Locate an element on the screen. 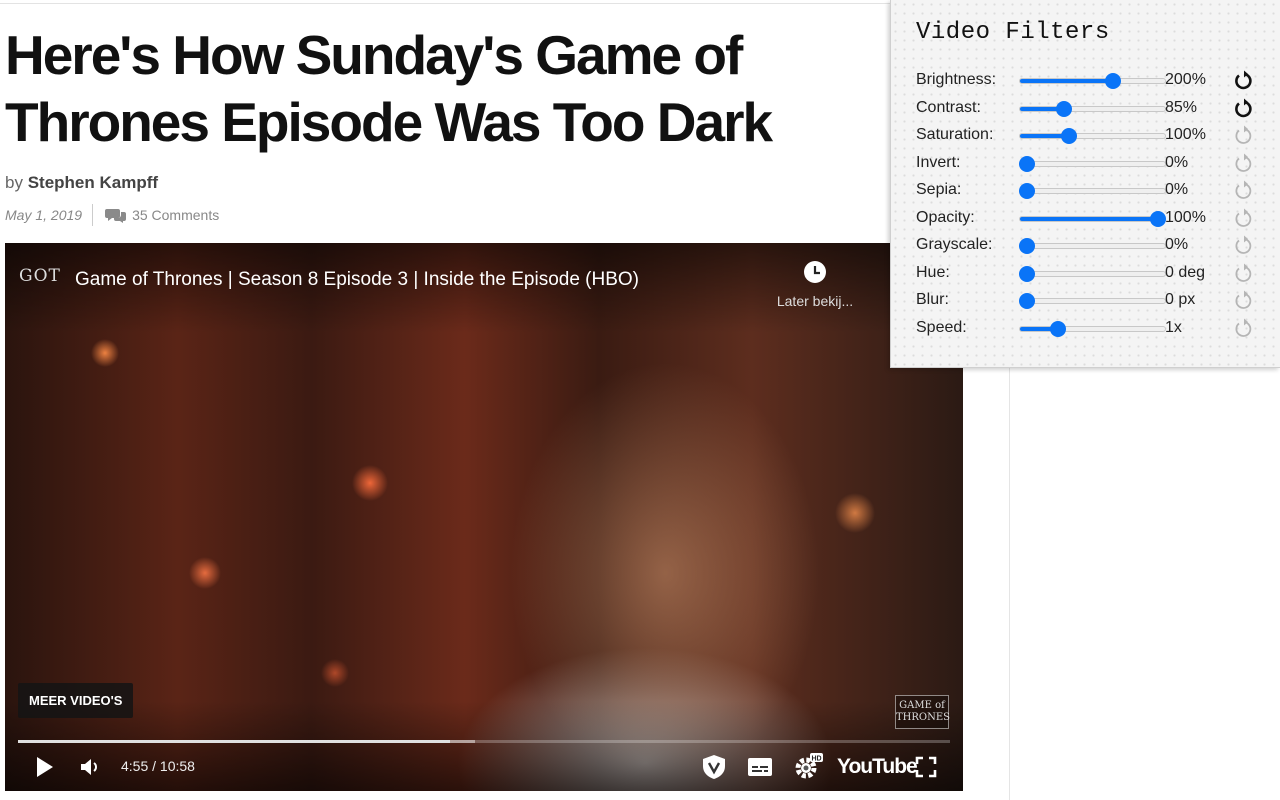  reset-invert-button is located at coordinates (1244, 164).